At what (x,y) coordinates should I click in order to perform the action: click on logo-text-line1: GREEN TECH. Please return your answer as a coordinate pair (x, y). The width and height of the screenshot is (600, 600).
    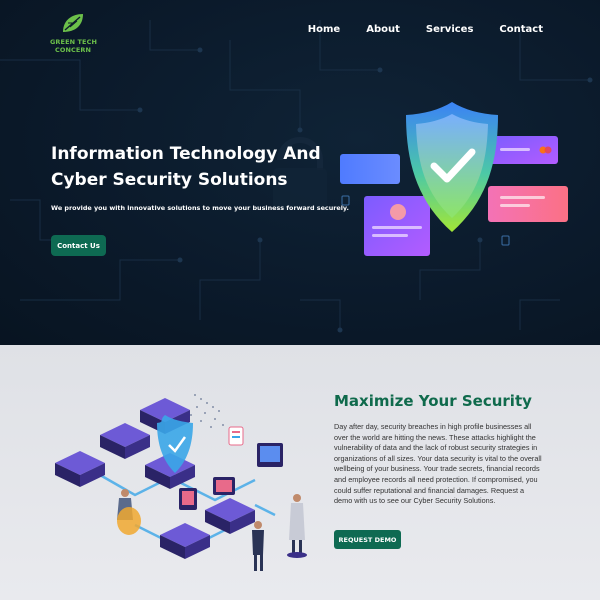
    Looking at the image, I should click on (74, 42).